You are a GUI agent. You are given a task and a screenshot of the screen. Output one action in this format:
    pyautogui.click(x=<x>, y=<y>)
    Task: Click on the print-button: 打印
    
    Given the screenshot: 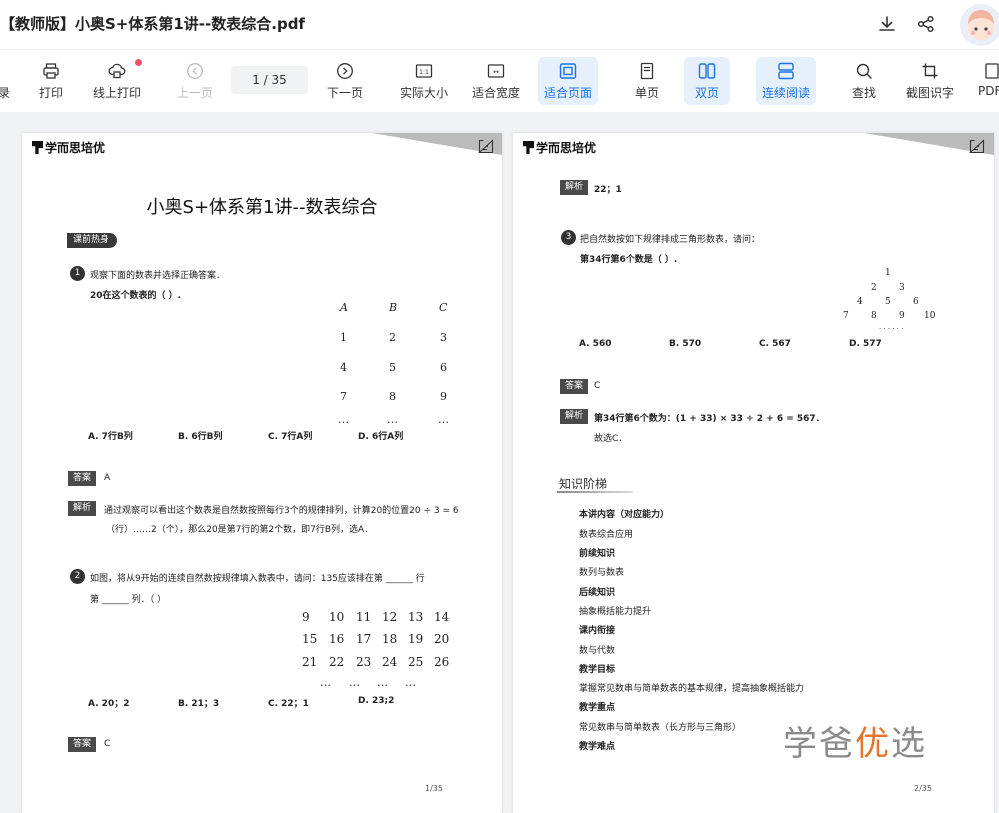 What is the action you would take?
    pyautogui.click(x=51, y=81)
    